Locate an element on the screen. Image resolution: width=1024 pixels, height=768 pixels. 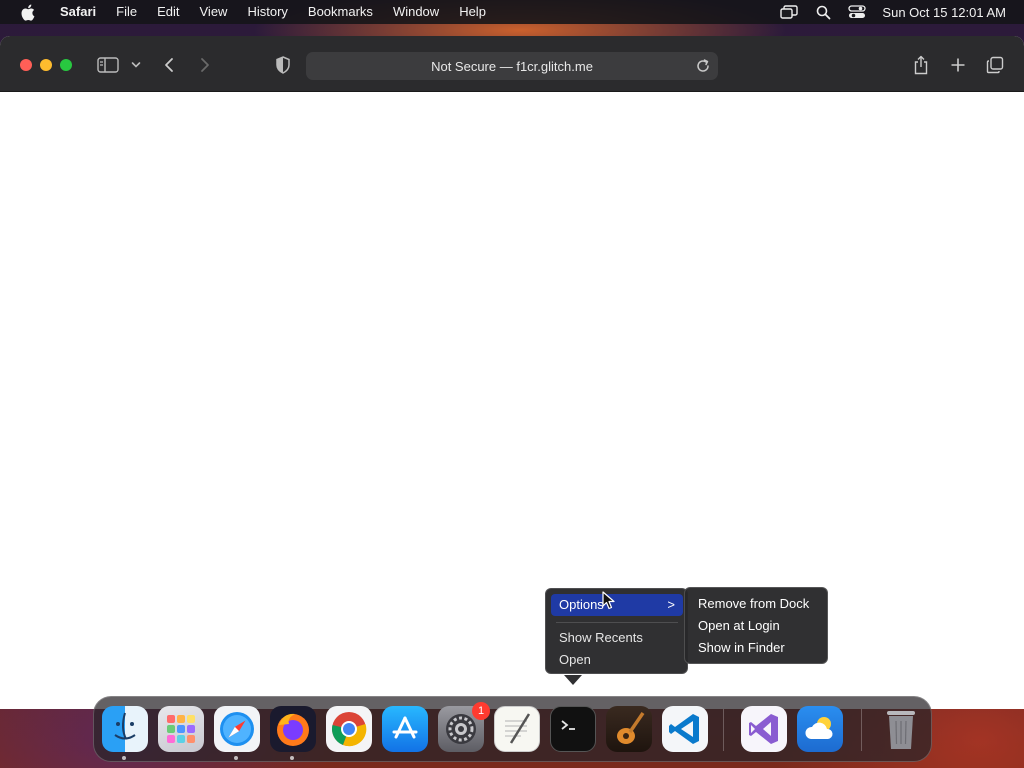
dock-safari-icon is located at coordinates (237, 729).